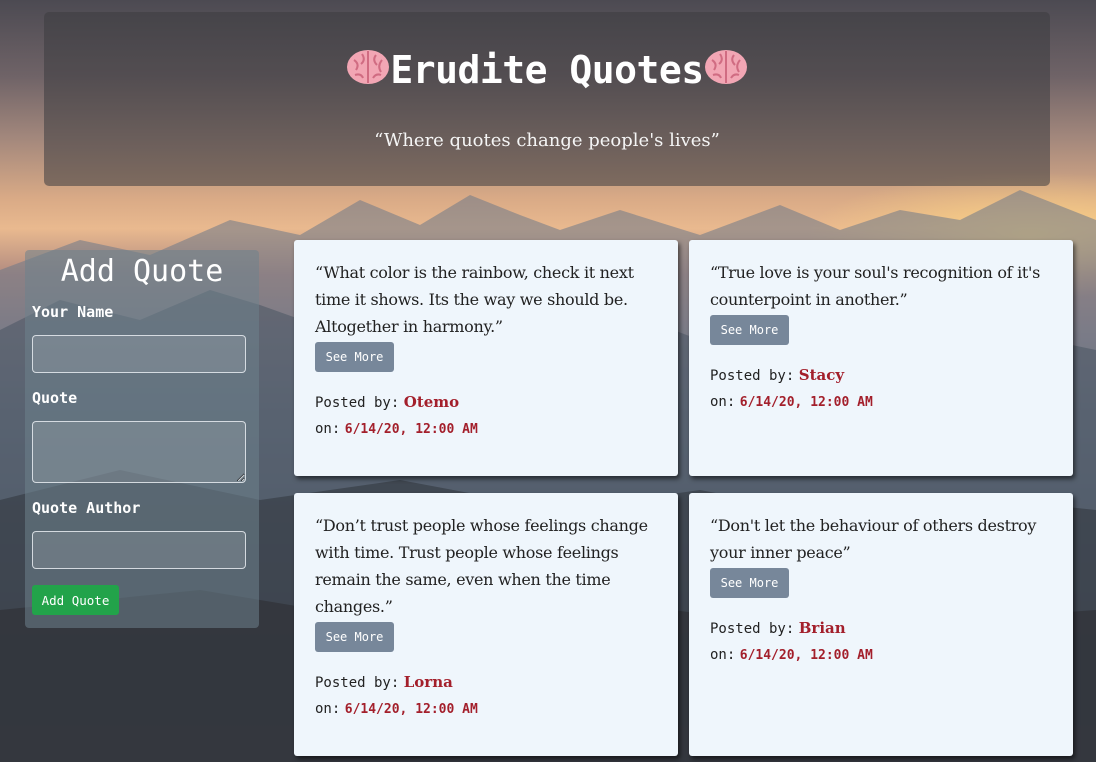 Image resolution: width=1096 pixels, height=762 pixels. I want to click on poster-name: Otemo, so click(431, 402).